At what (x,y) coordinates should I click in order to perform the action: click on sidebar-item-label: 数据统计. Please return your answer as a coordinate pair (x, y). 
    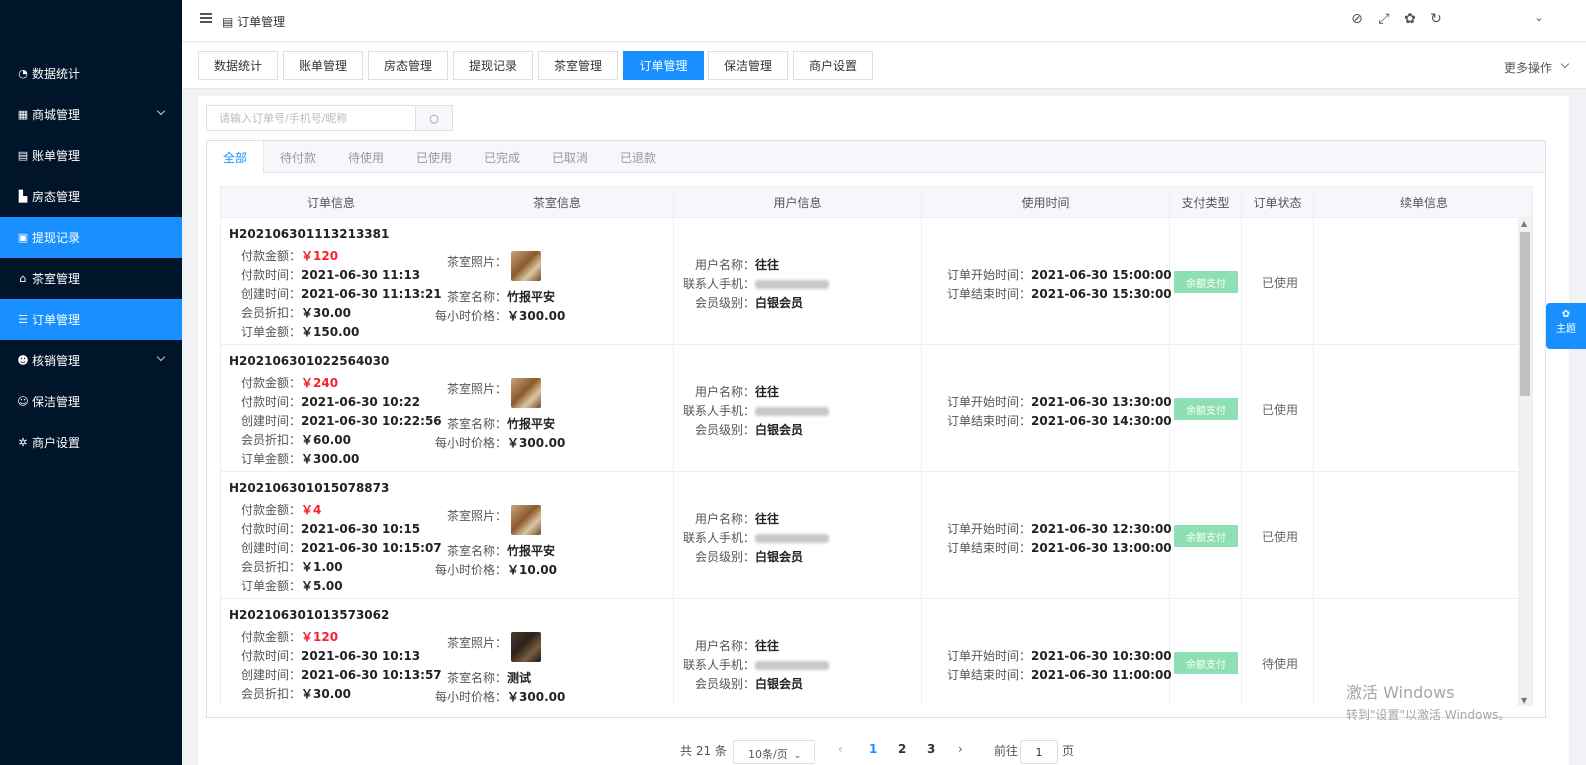
    Looking at the image, I should click on (56, 74).